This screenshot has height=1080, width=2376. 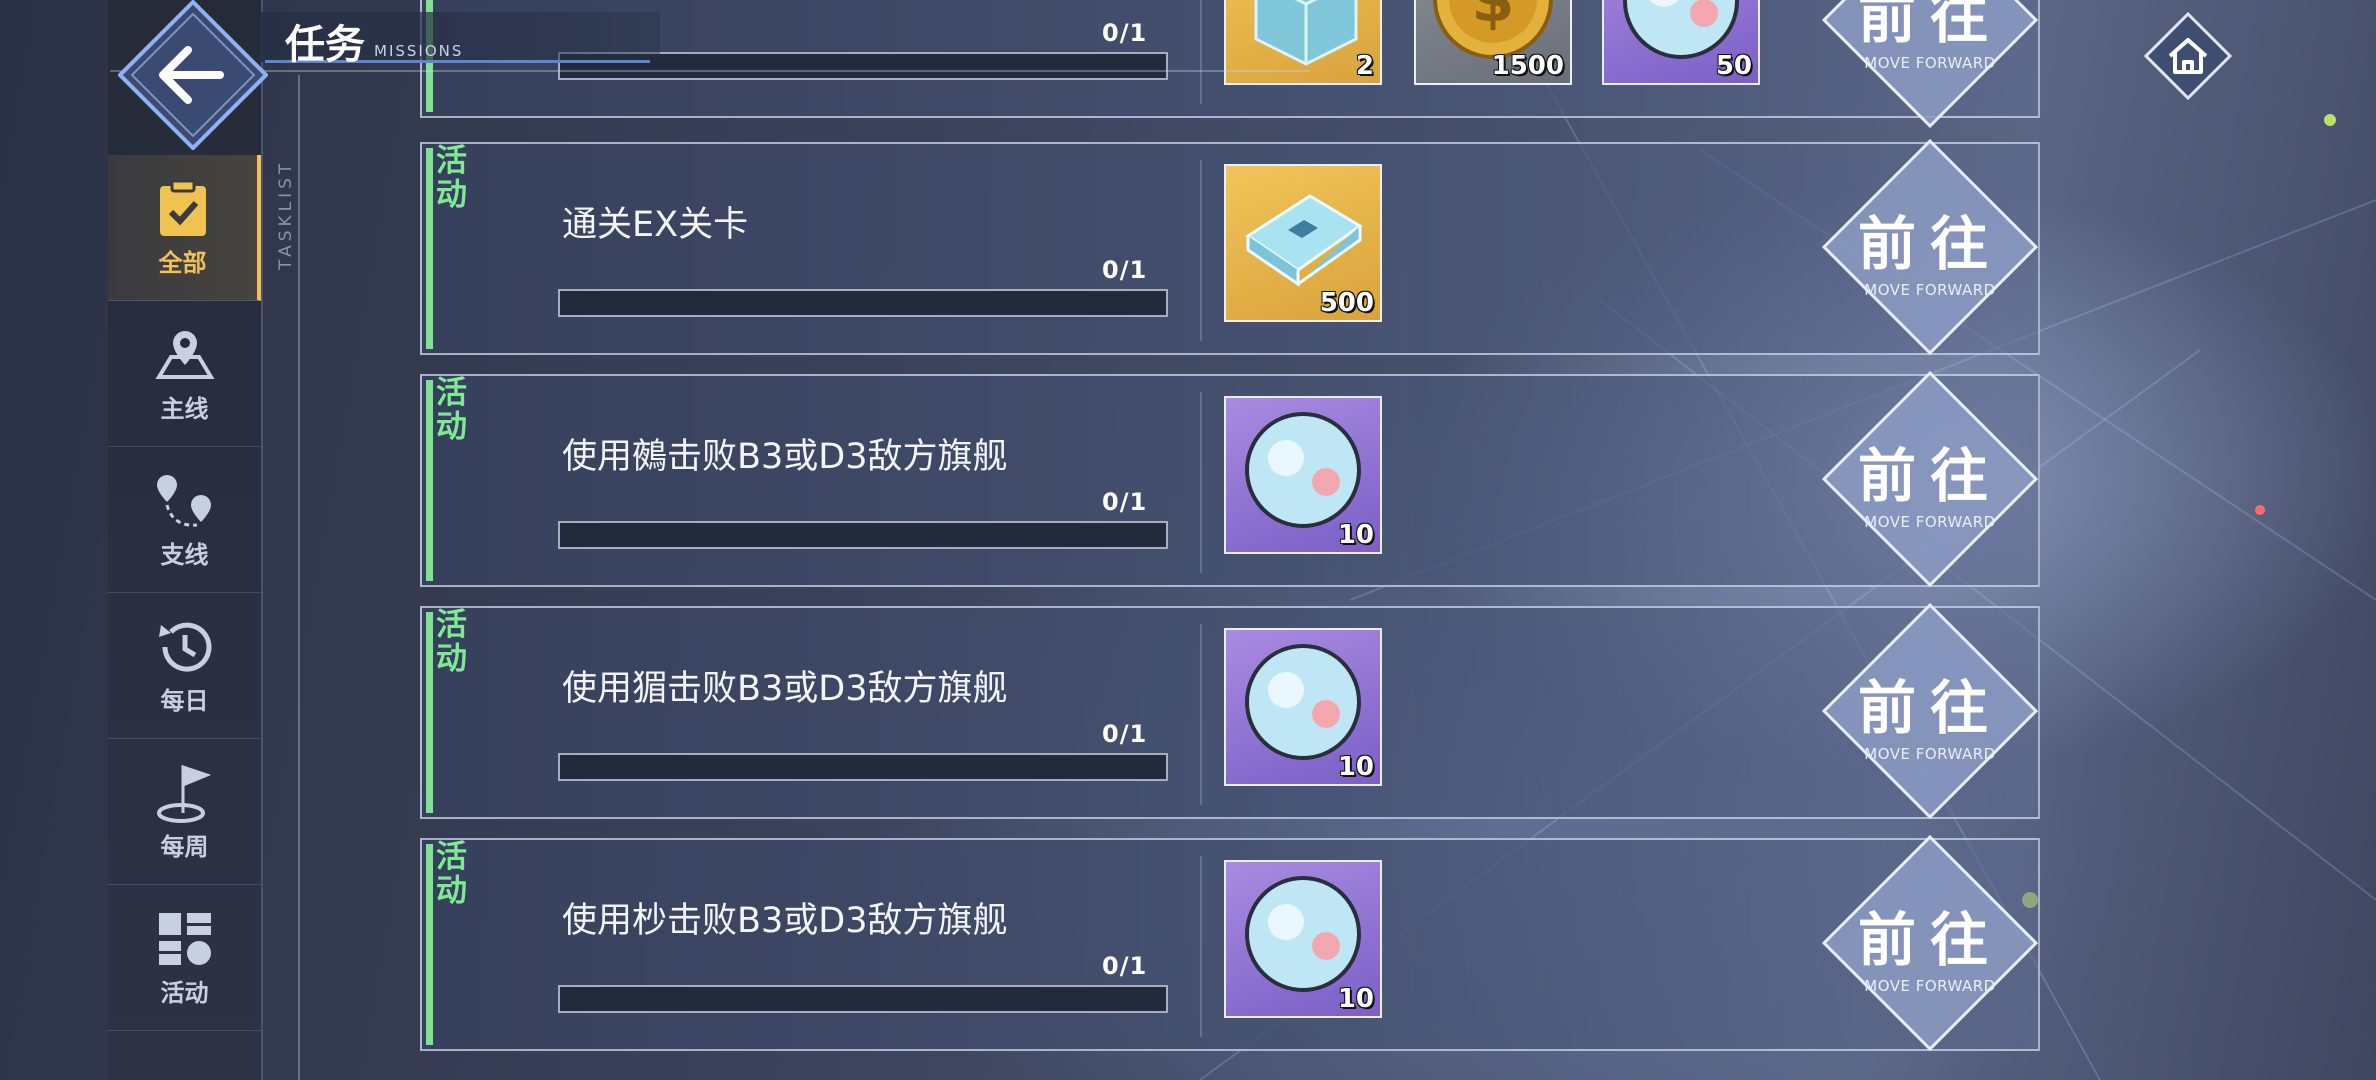 I want to click on flag-icon, so click(x=185, y=793).